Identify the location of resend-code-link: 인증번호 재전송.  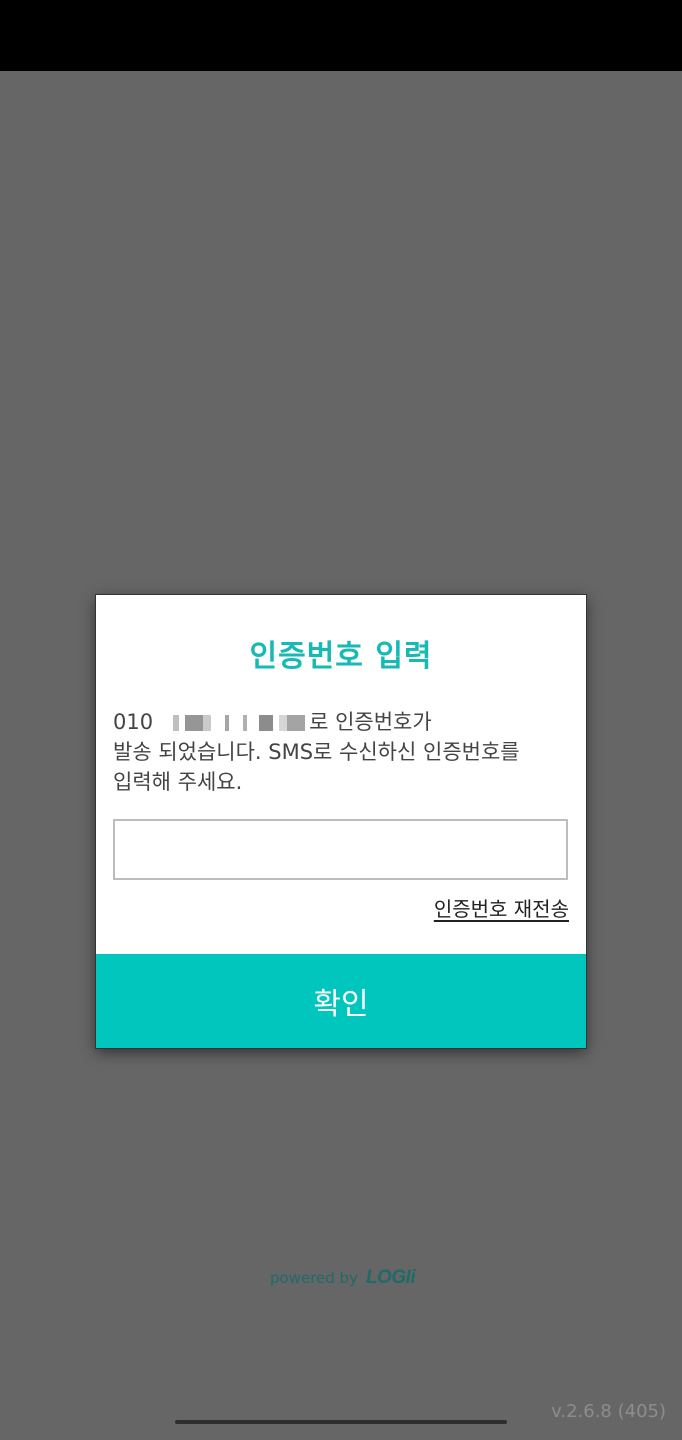
(501, 907).